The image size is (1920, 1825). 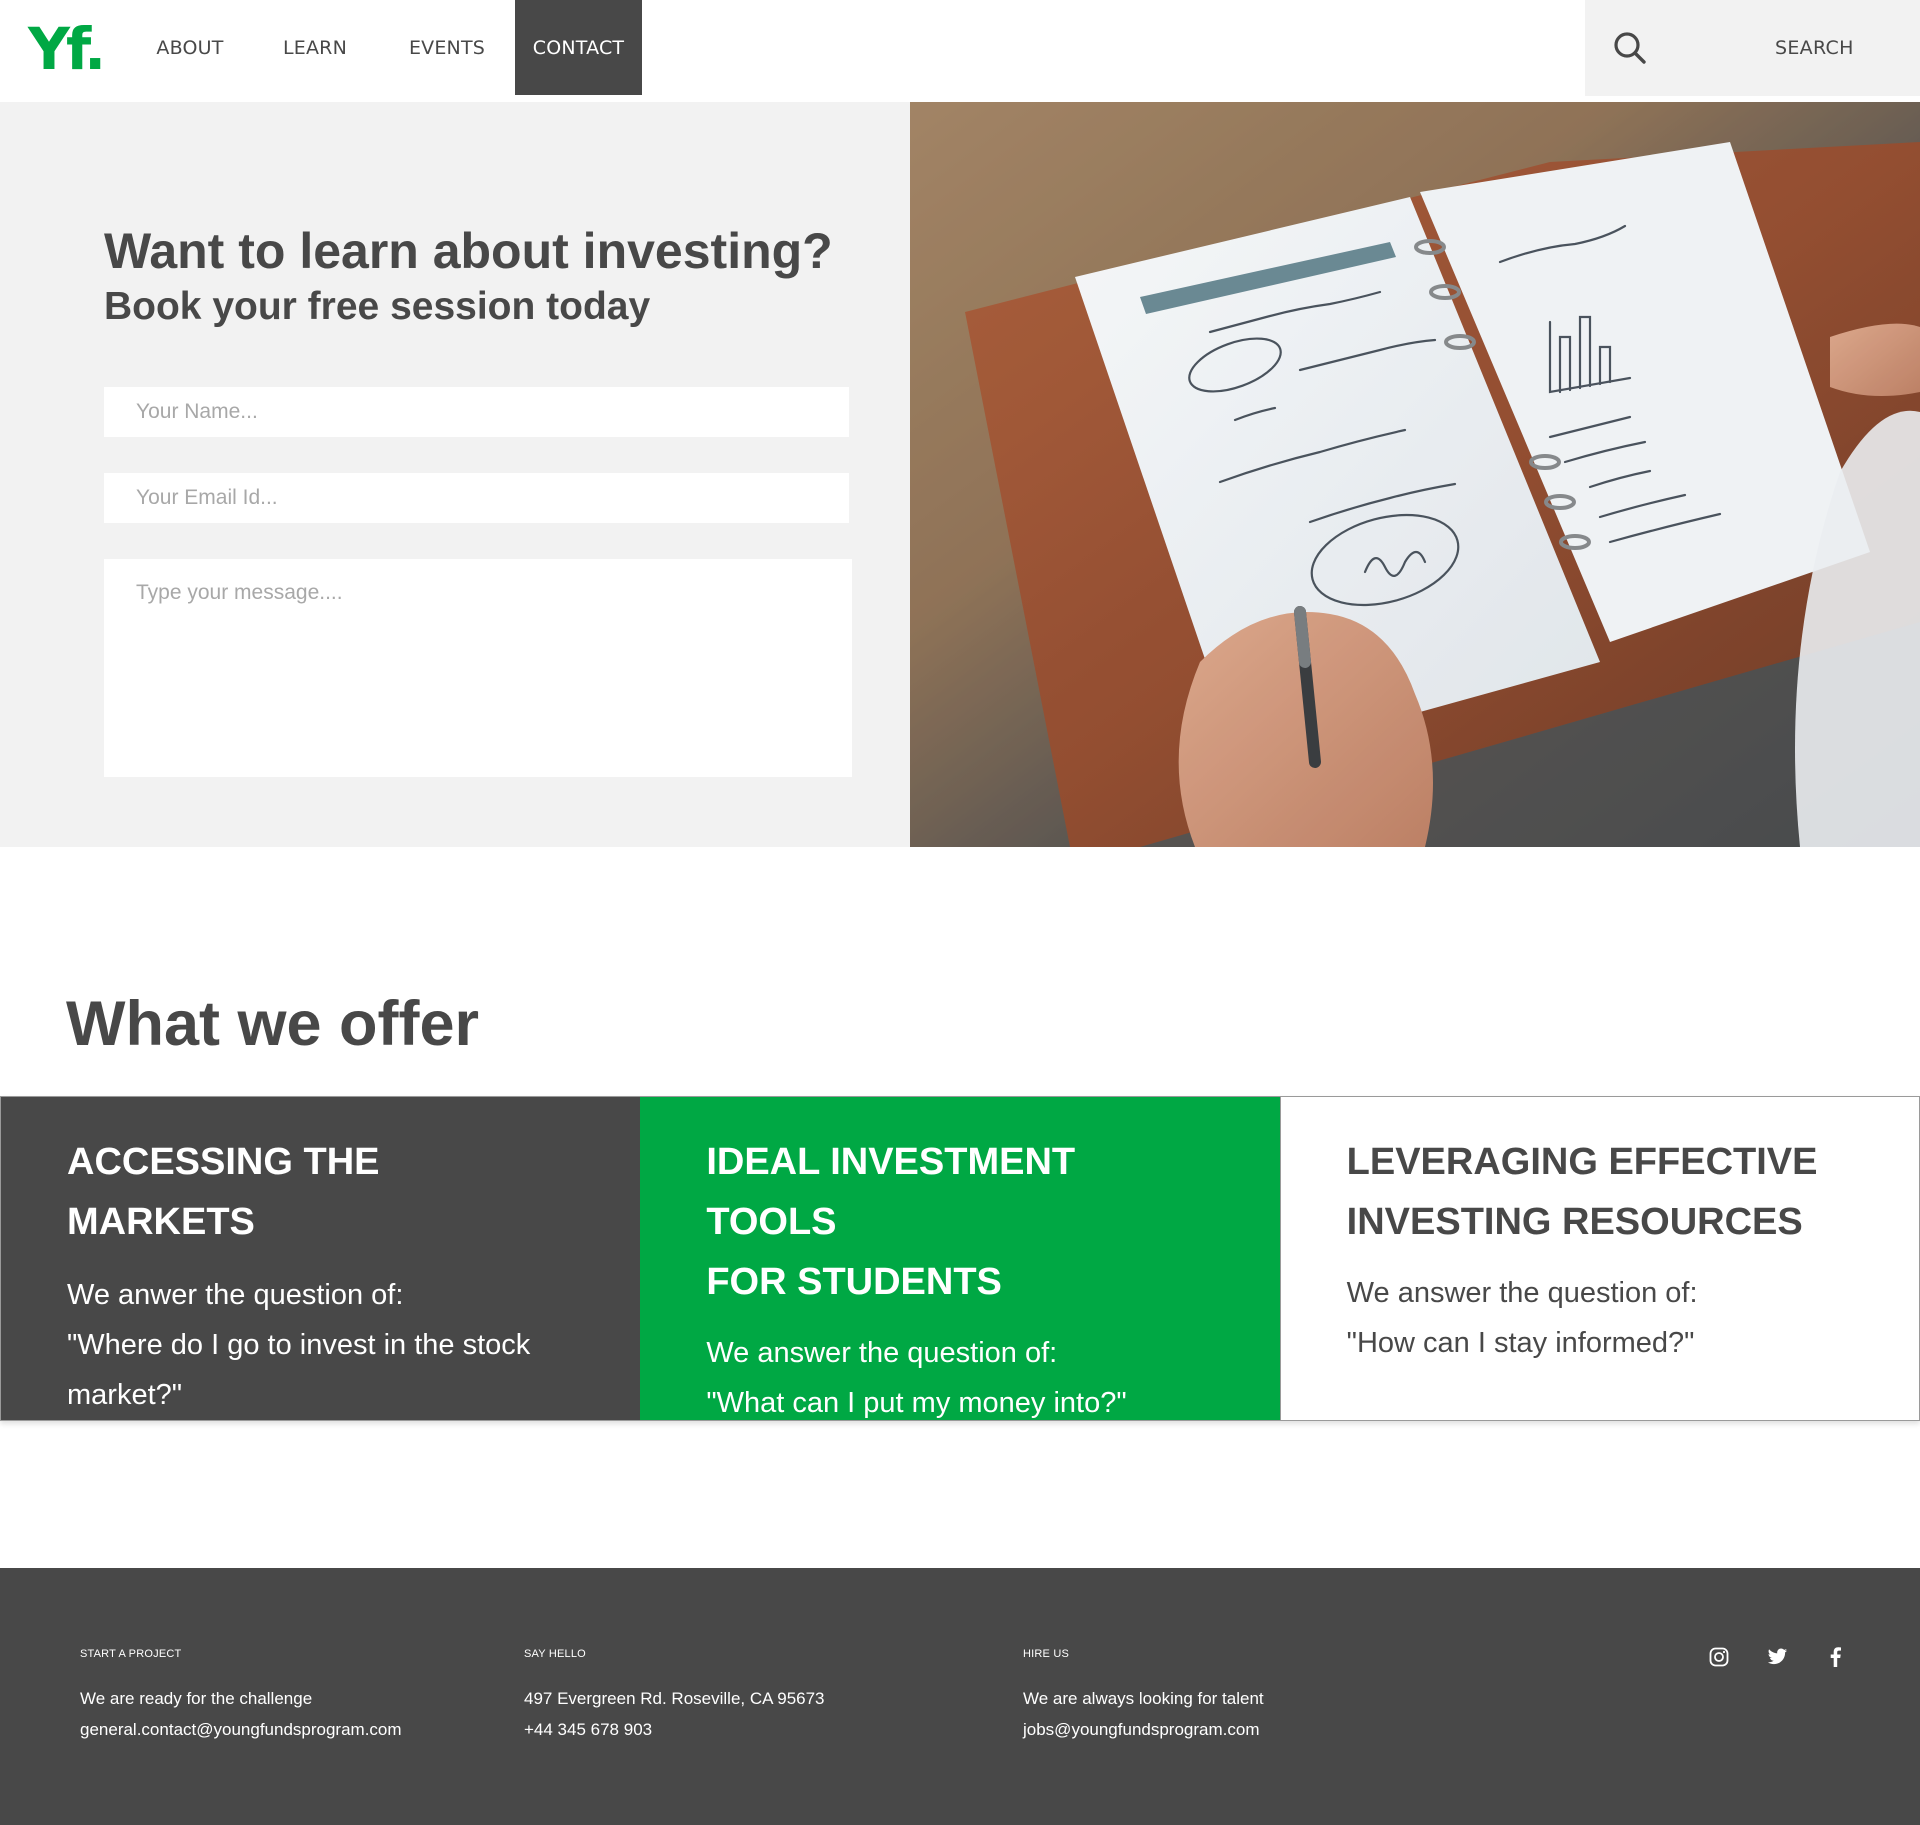 I want to click on hero-subtitle: Book your free session today, so click(x=377, y=306).